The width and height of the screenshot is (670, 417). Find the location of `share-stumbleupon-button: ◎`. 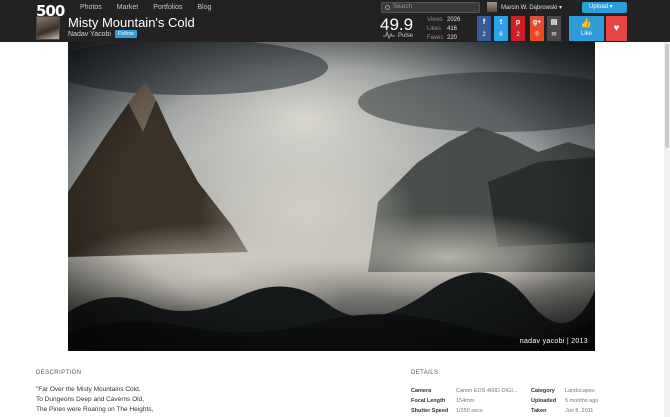

share-stumbleupon-button: ◎ is located at coordinates (537, 34).